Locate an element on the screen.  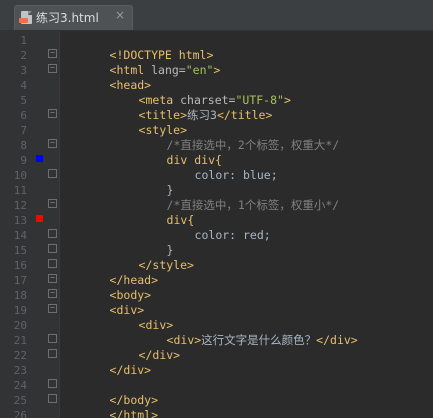
code-line-17: <body> is located at coordinates (110, 287).